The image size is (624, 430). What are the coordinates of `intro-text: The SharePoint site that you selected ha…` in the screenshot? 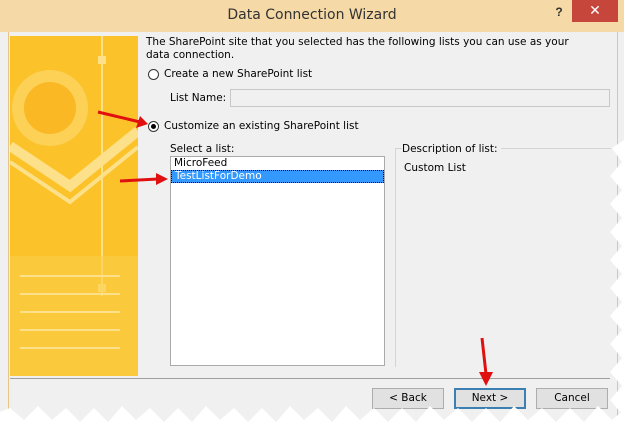 It's located at (357, 48).